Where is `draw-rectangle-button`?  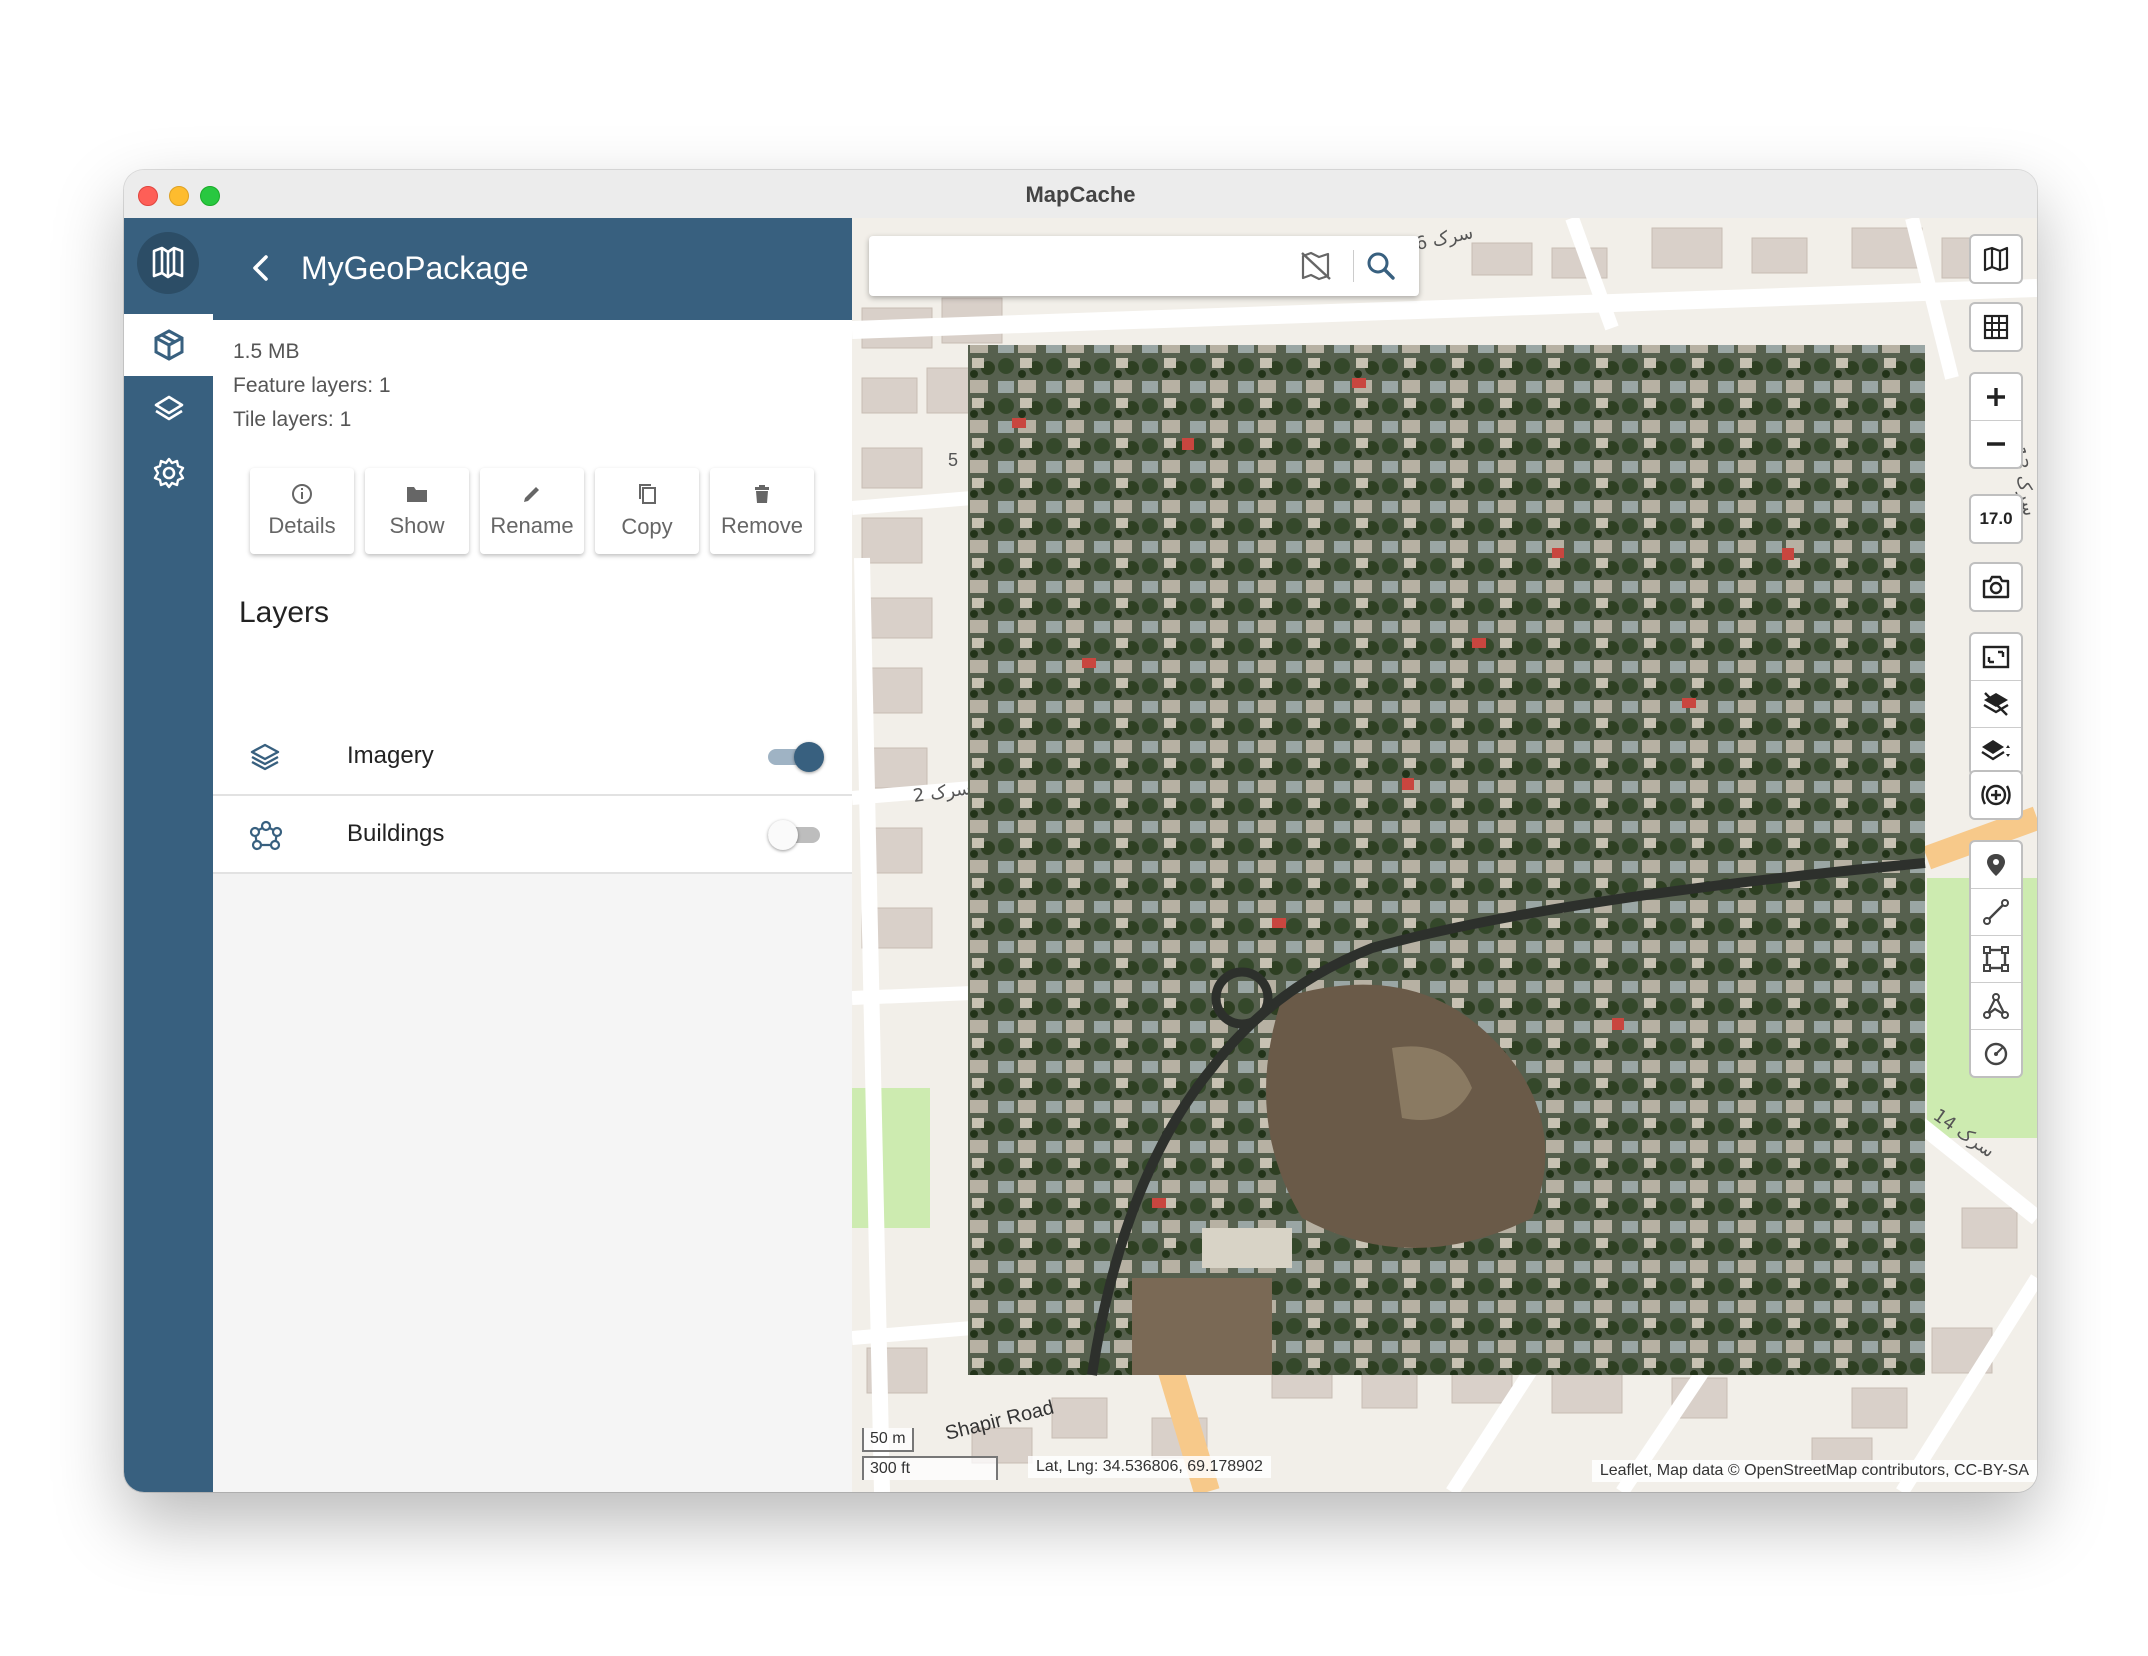
draw-rectangle-button is located at coordinates (1996, 959).